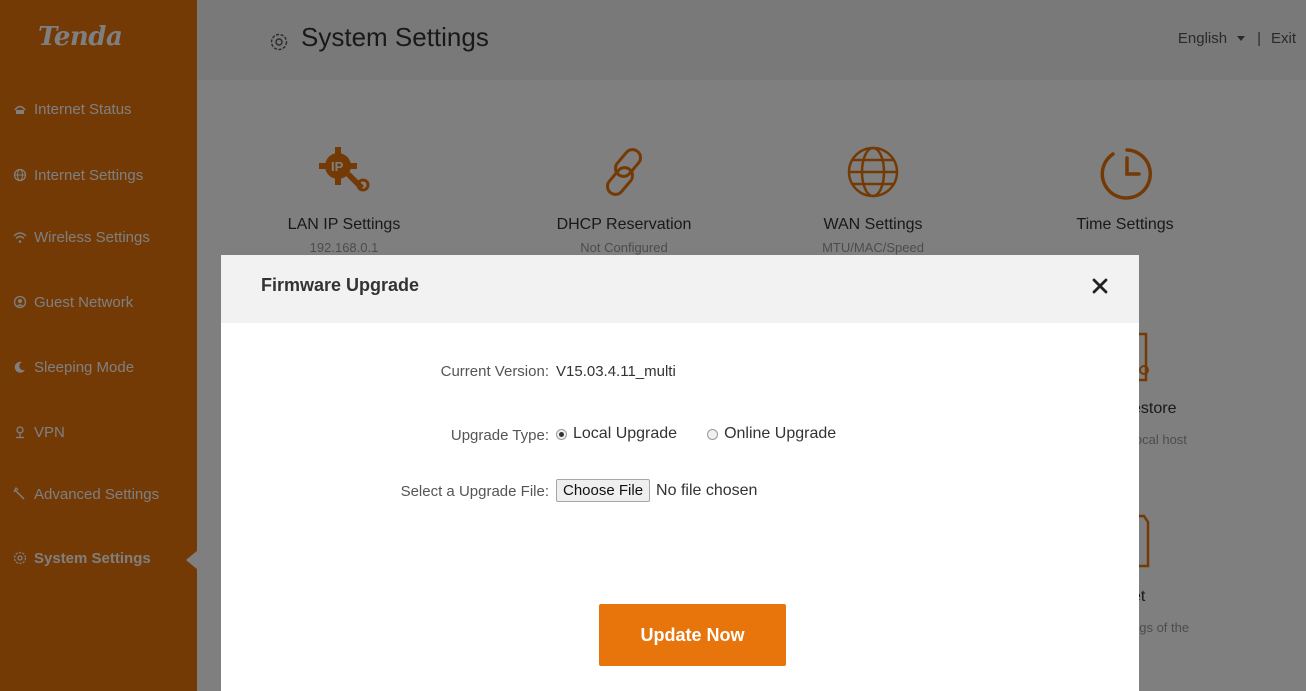 The width and height of the screenshot is (1306, 691). I want to click on file-input: Choose File No file chosen, so click(656, 490).